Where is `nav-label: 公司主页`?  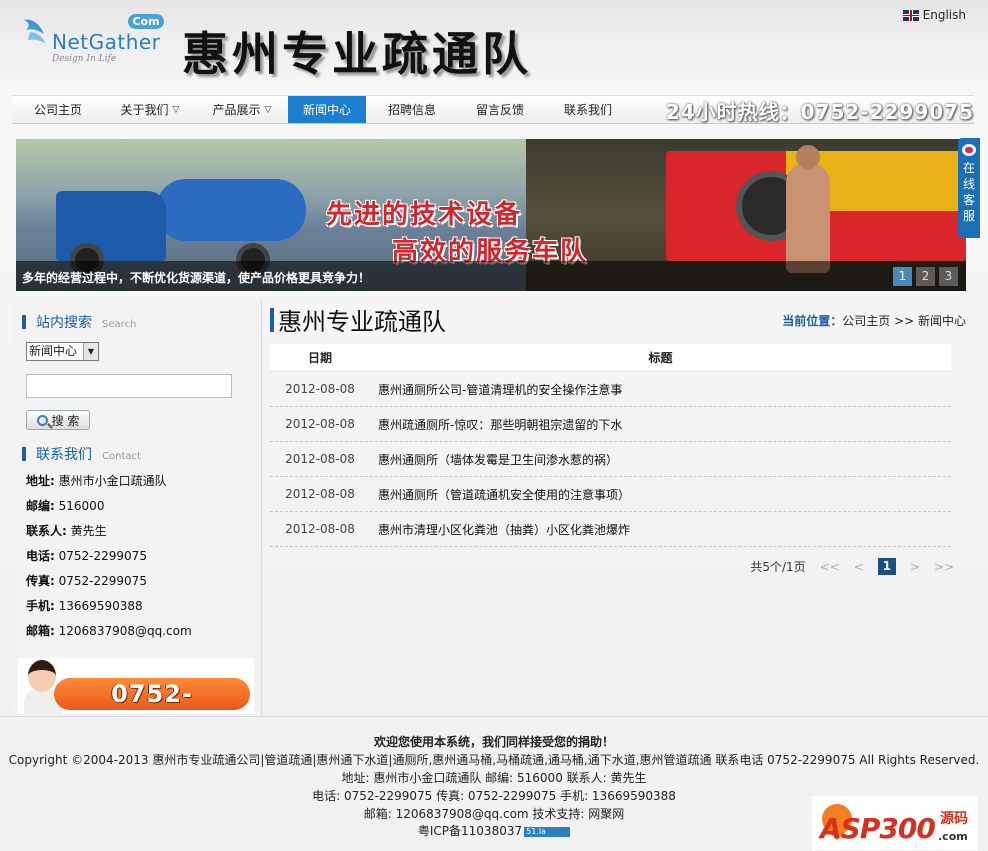
nav-label: 公司主页 is located at coordinates (57, 110).